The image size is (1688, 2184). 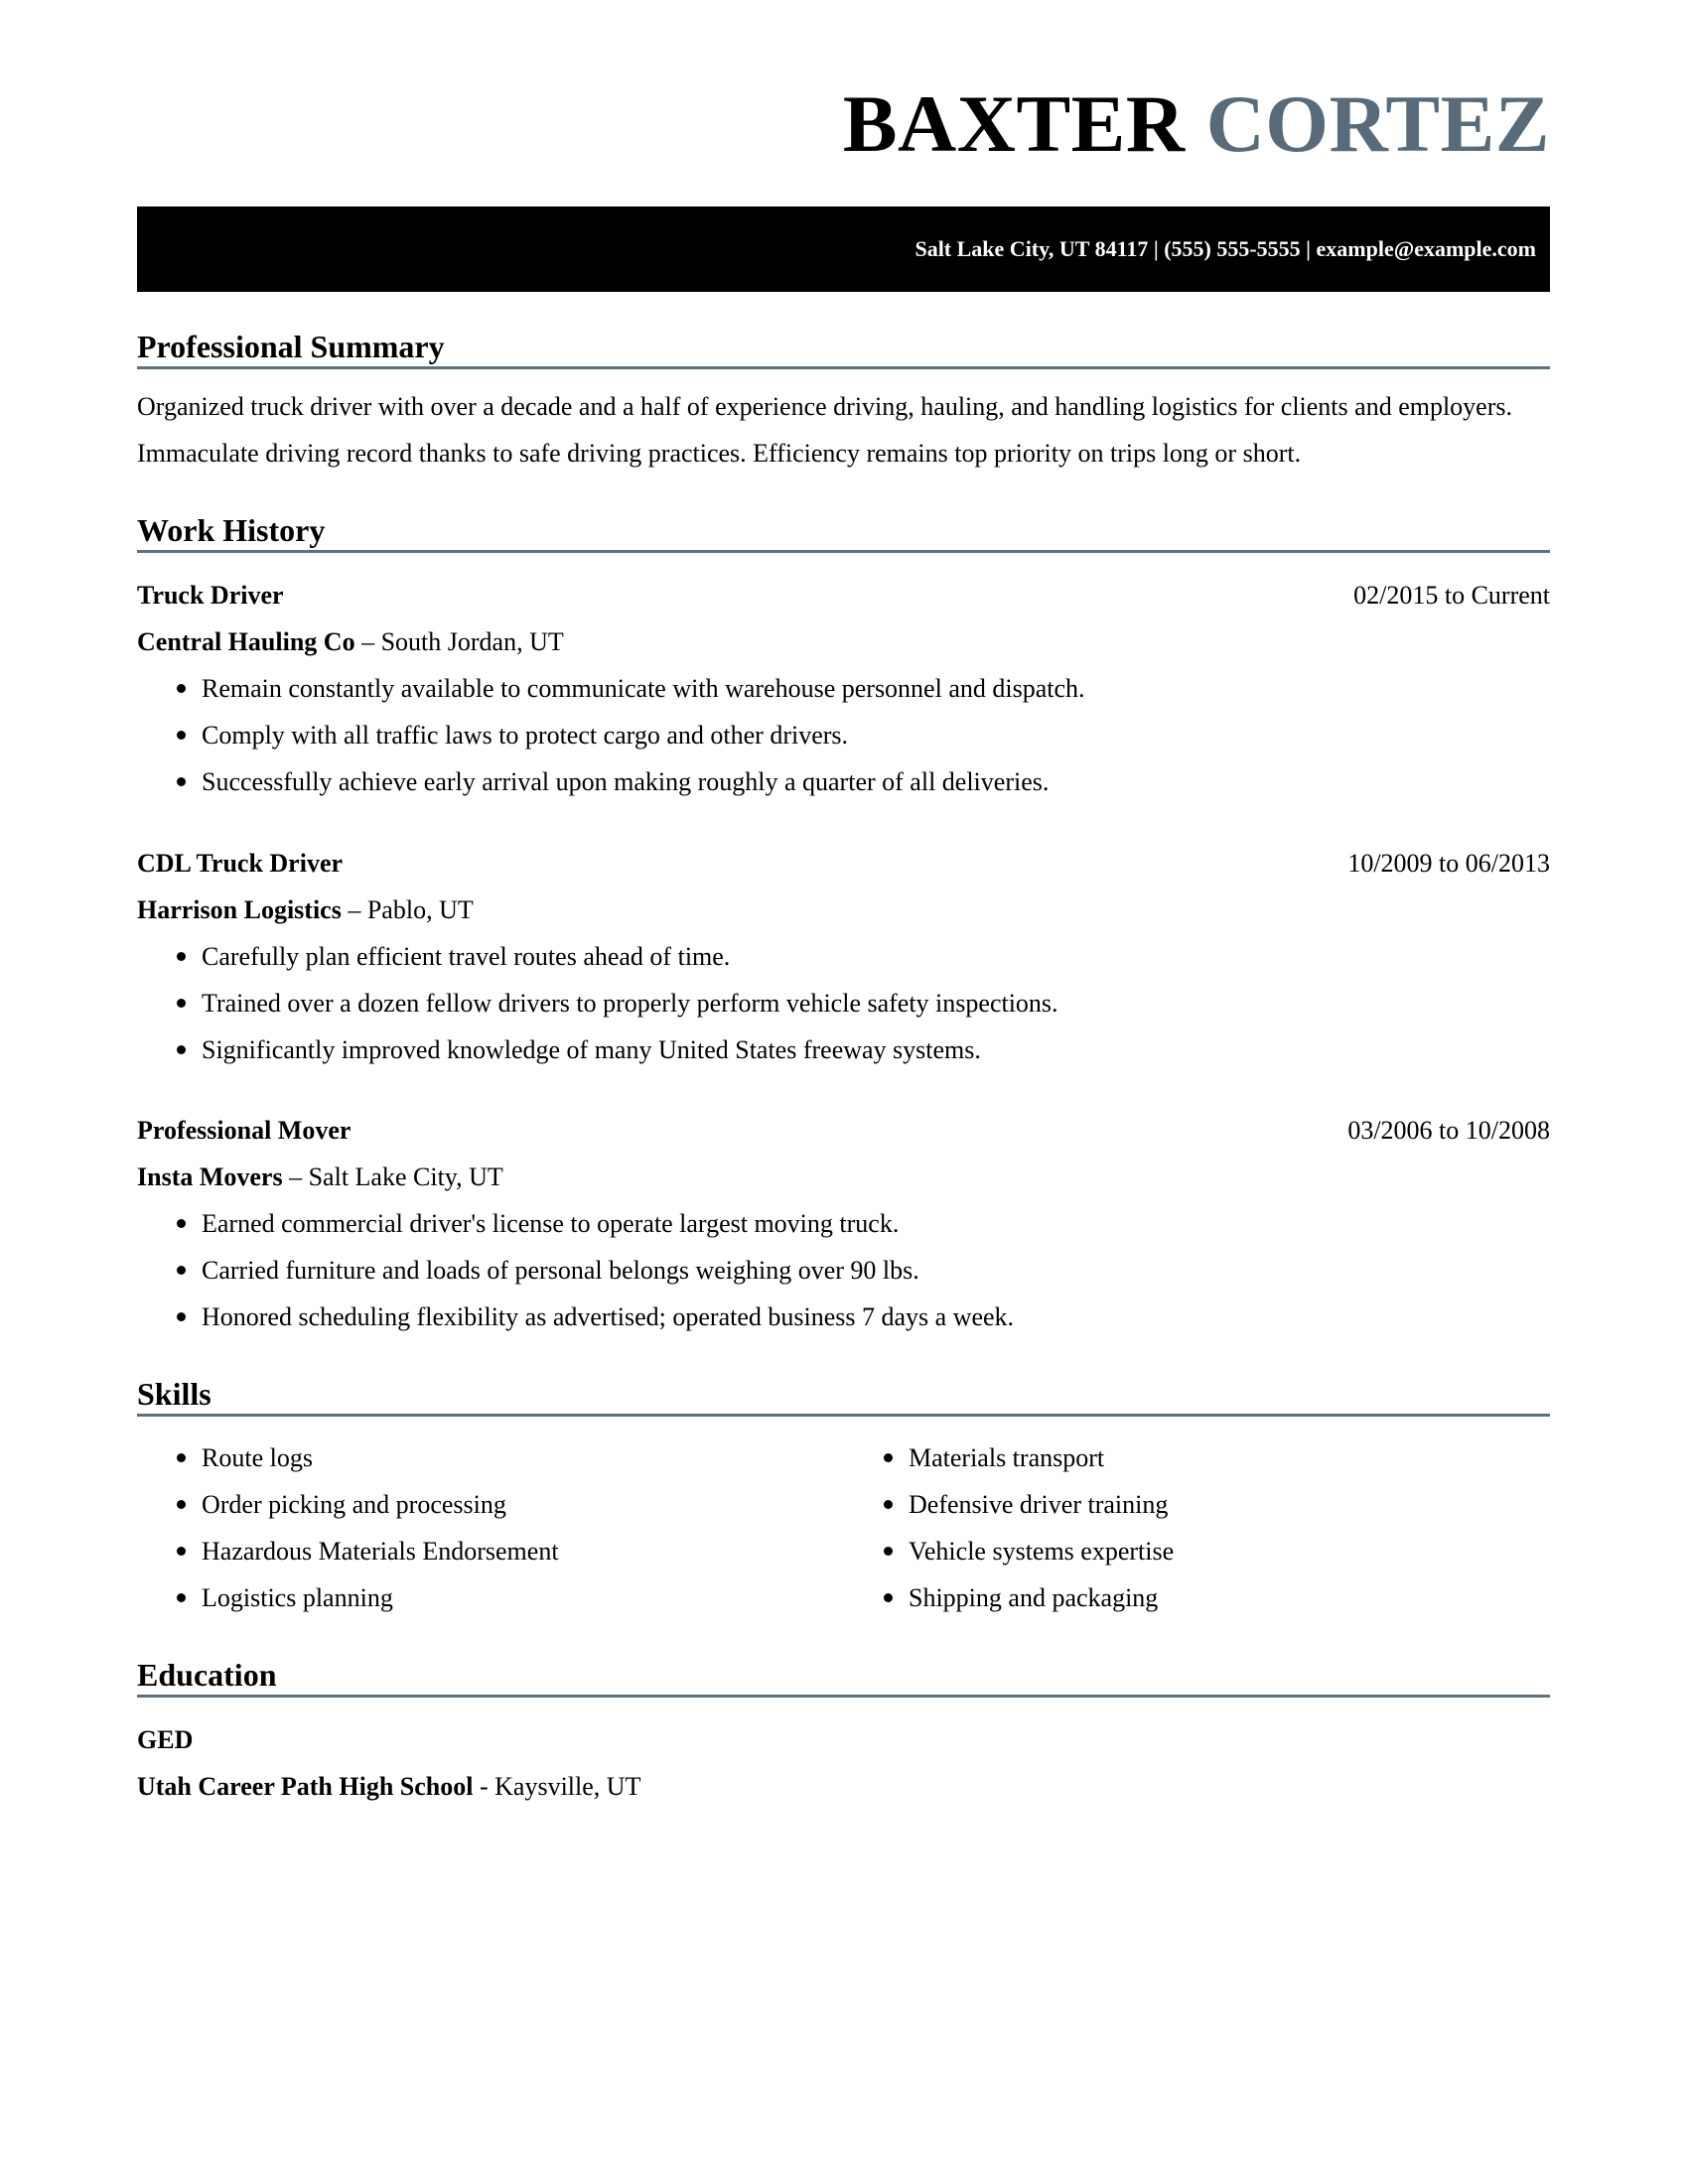 What do you see at coordinates (1039, 1504) in the screenshot?
I see `skill-text: Defensive driver training` at bounding box center [1039, 1504].